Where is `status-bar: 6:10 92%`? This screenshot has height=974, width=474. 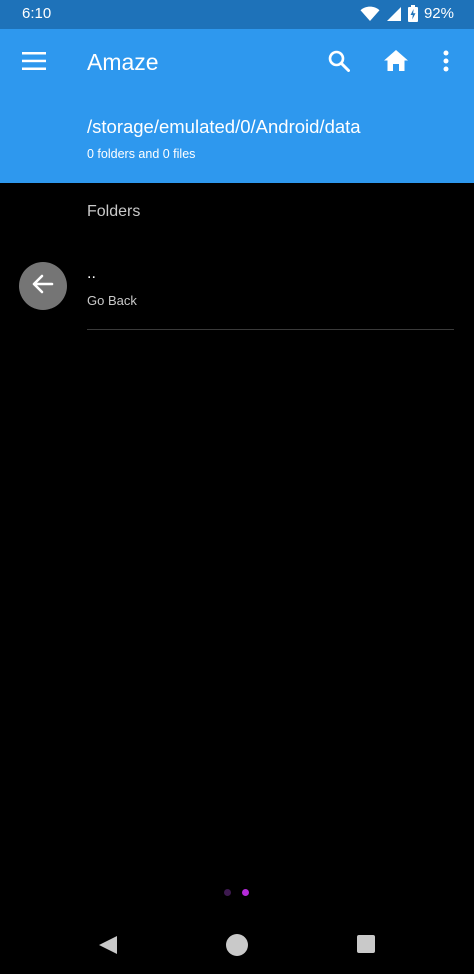 status-bar: 6:10 92% is located at coordinates (237, 14).